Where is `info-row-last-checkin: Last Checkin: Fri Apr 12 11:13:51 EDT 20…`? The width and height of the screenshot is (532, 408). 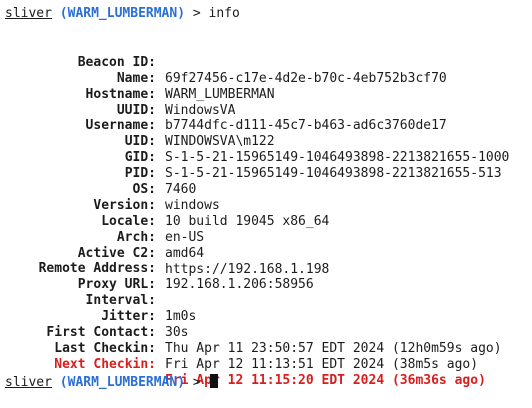 info-row-last-checkin: Last Checkin: Fri Apr 12 11:13:51 EDT 20… is located at coordinates (266, 348).